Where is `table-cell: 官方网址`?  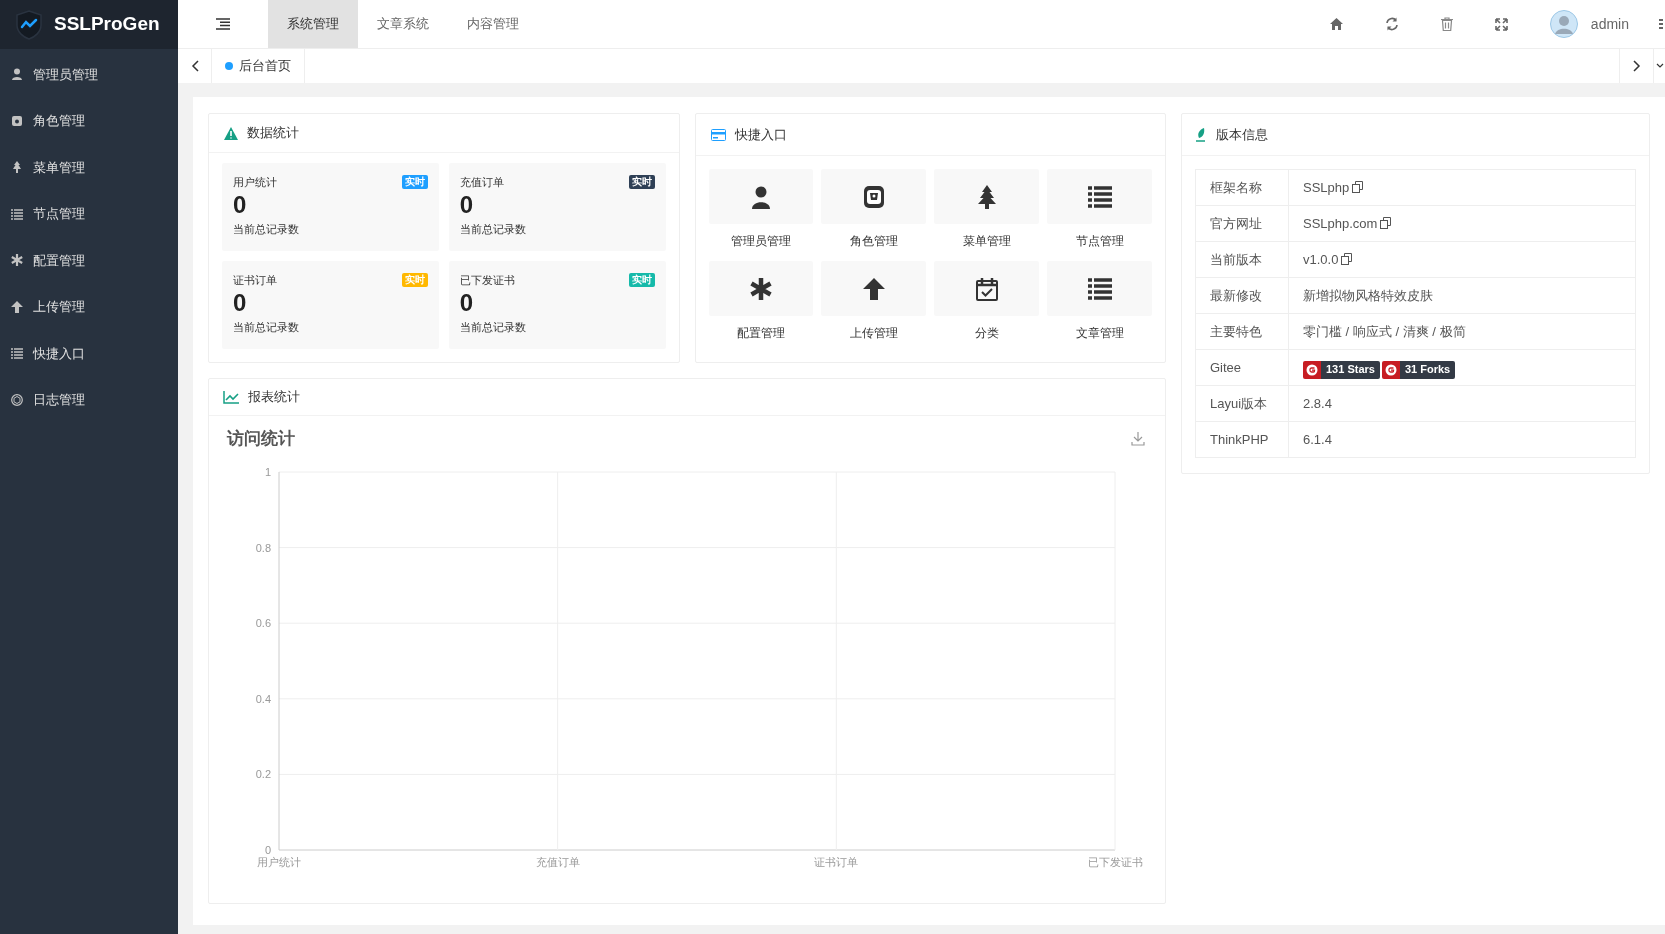 table-cell: 官方网址 is located at coordinates (1236, 223).